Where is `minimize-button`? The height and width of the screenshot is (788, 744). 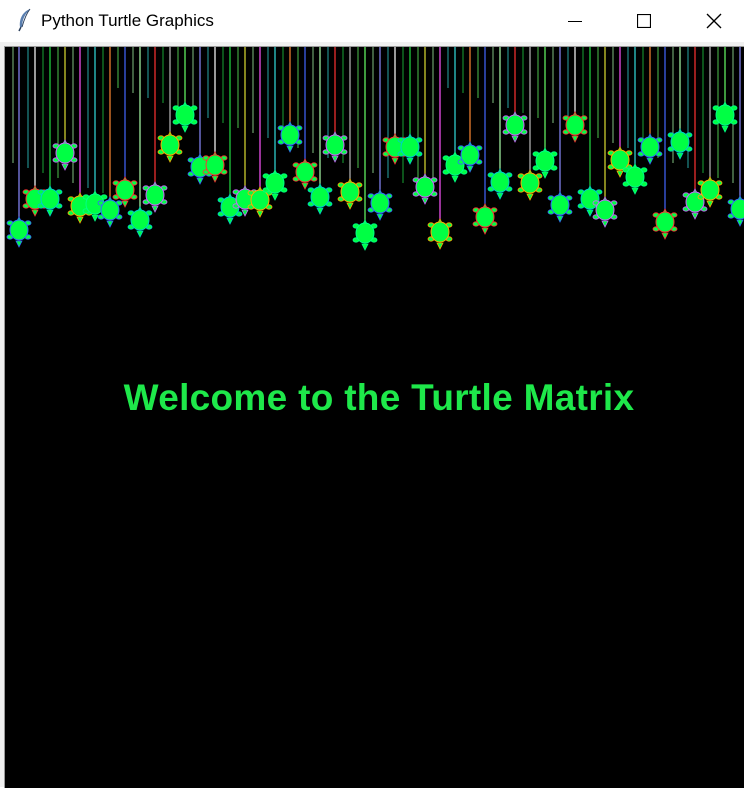
minimize-button is located at coordinates (575, 21).